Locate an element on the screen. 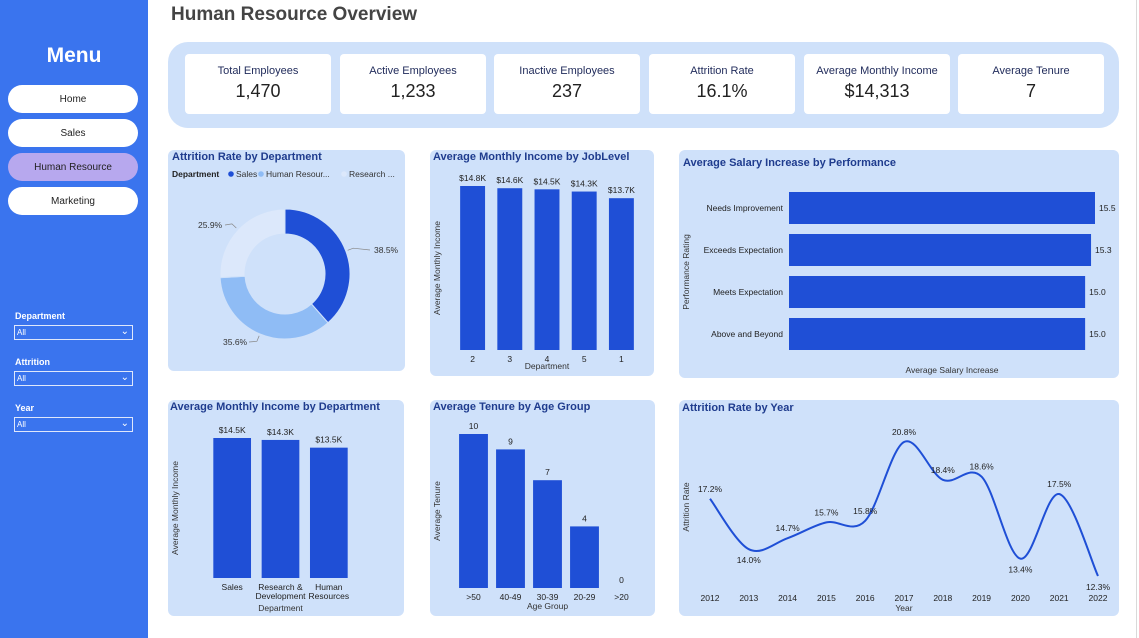 This screenshot has width=1139, height=638. tick-label: 2014 is located at coordinates (787, 598).